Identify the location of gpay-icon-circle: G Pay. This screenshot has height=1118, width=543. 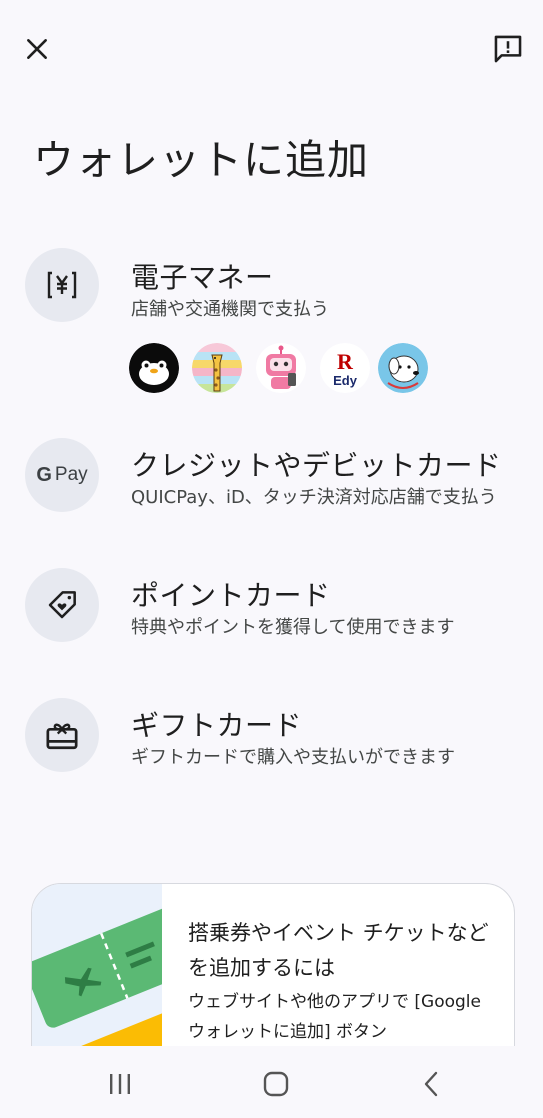
(62, 475).